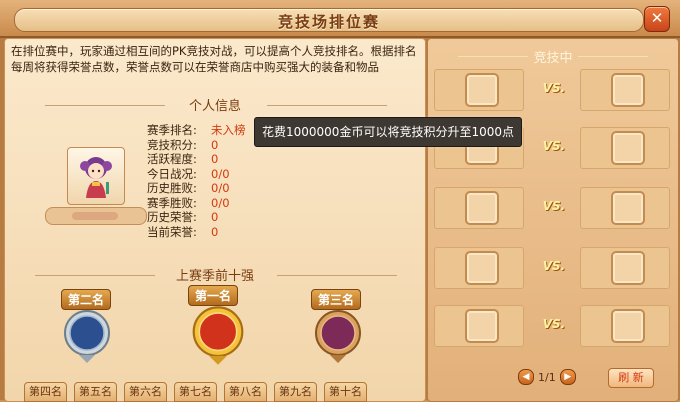  I want to click on battle-title: 竞技中, so click(553, 58).